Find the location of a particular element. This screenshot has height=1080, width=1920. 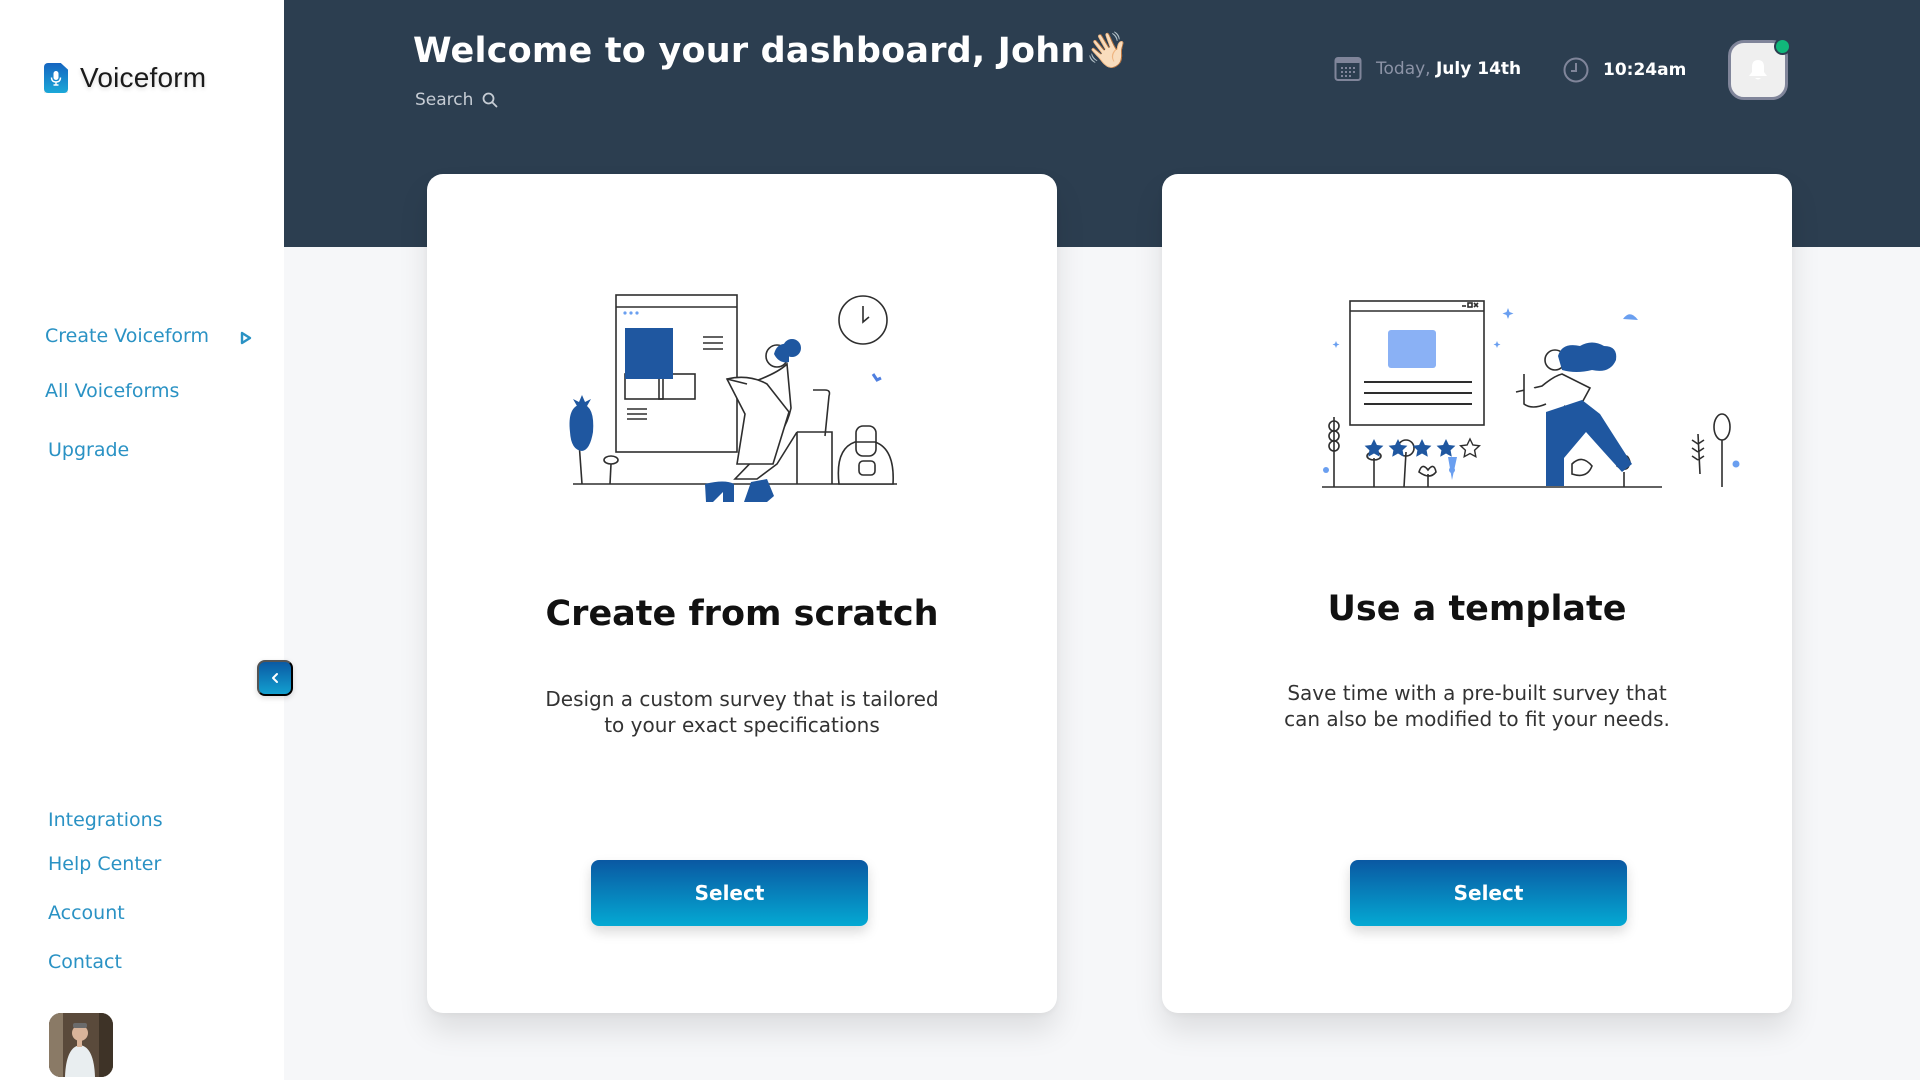

date-display: Today, July 14th is located at coordinates (1427, 69).